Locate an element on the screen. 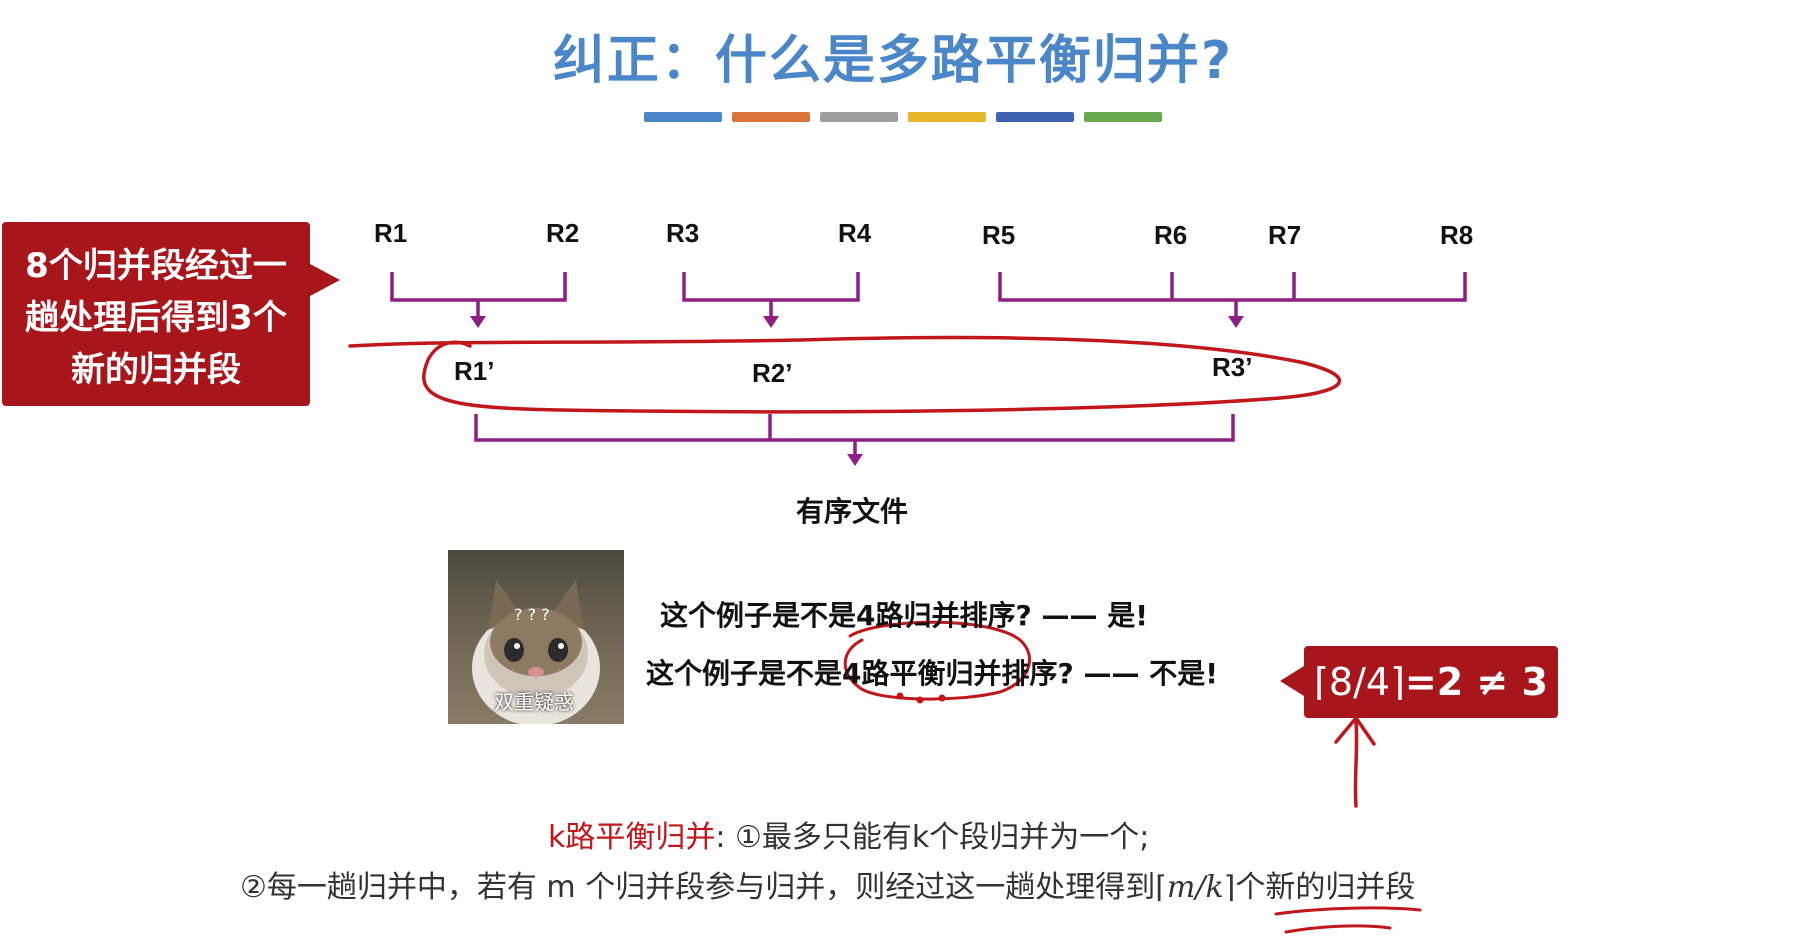 The image size is (1798, 937). handdrawn-underline is located at coordinates (1348, 920).